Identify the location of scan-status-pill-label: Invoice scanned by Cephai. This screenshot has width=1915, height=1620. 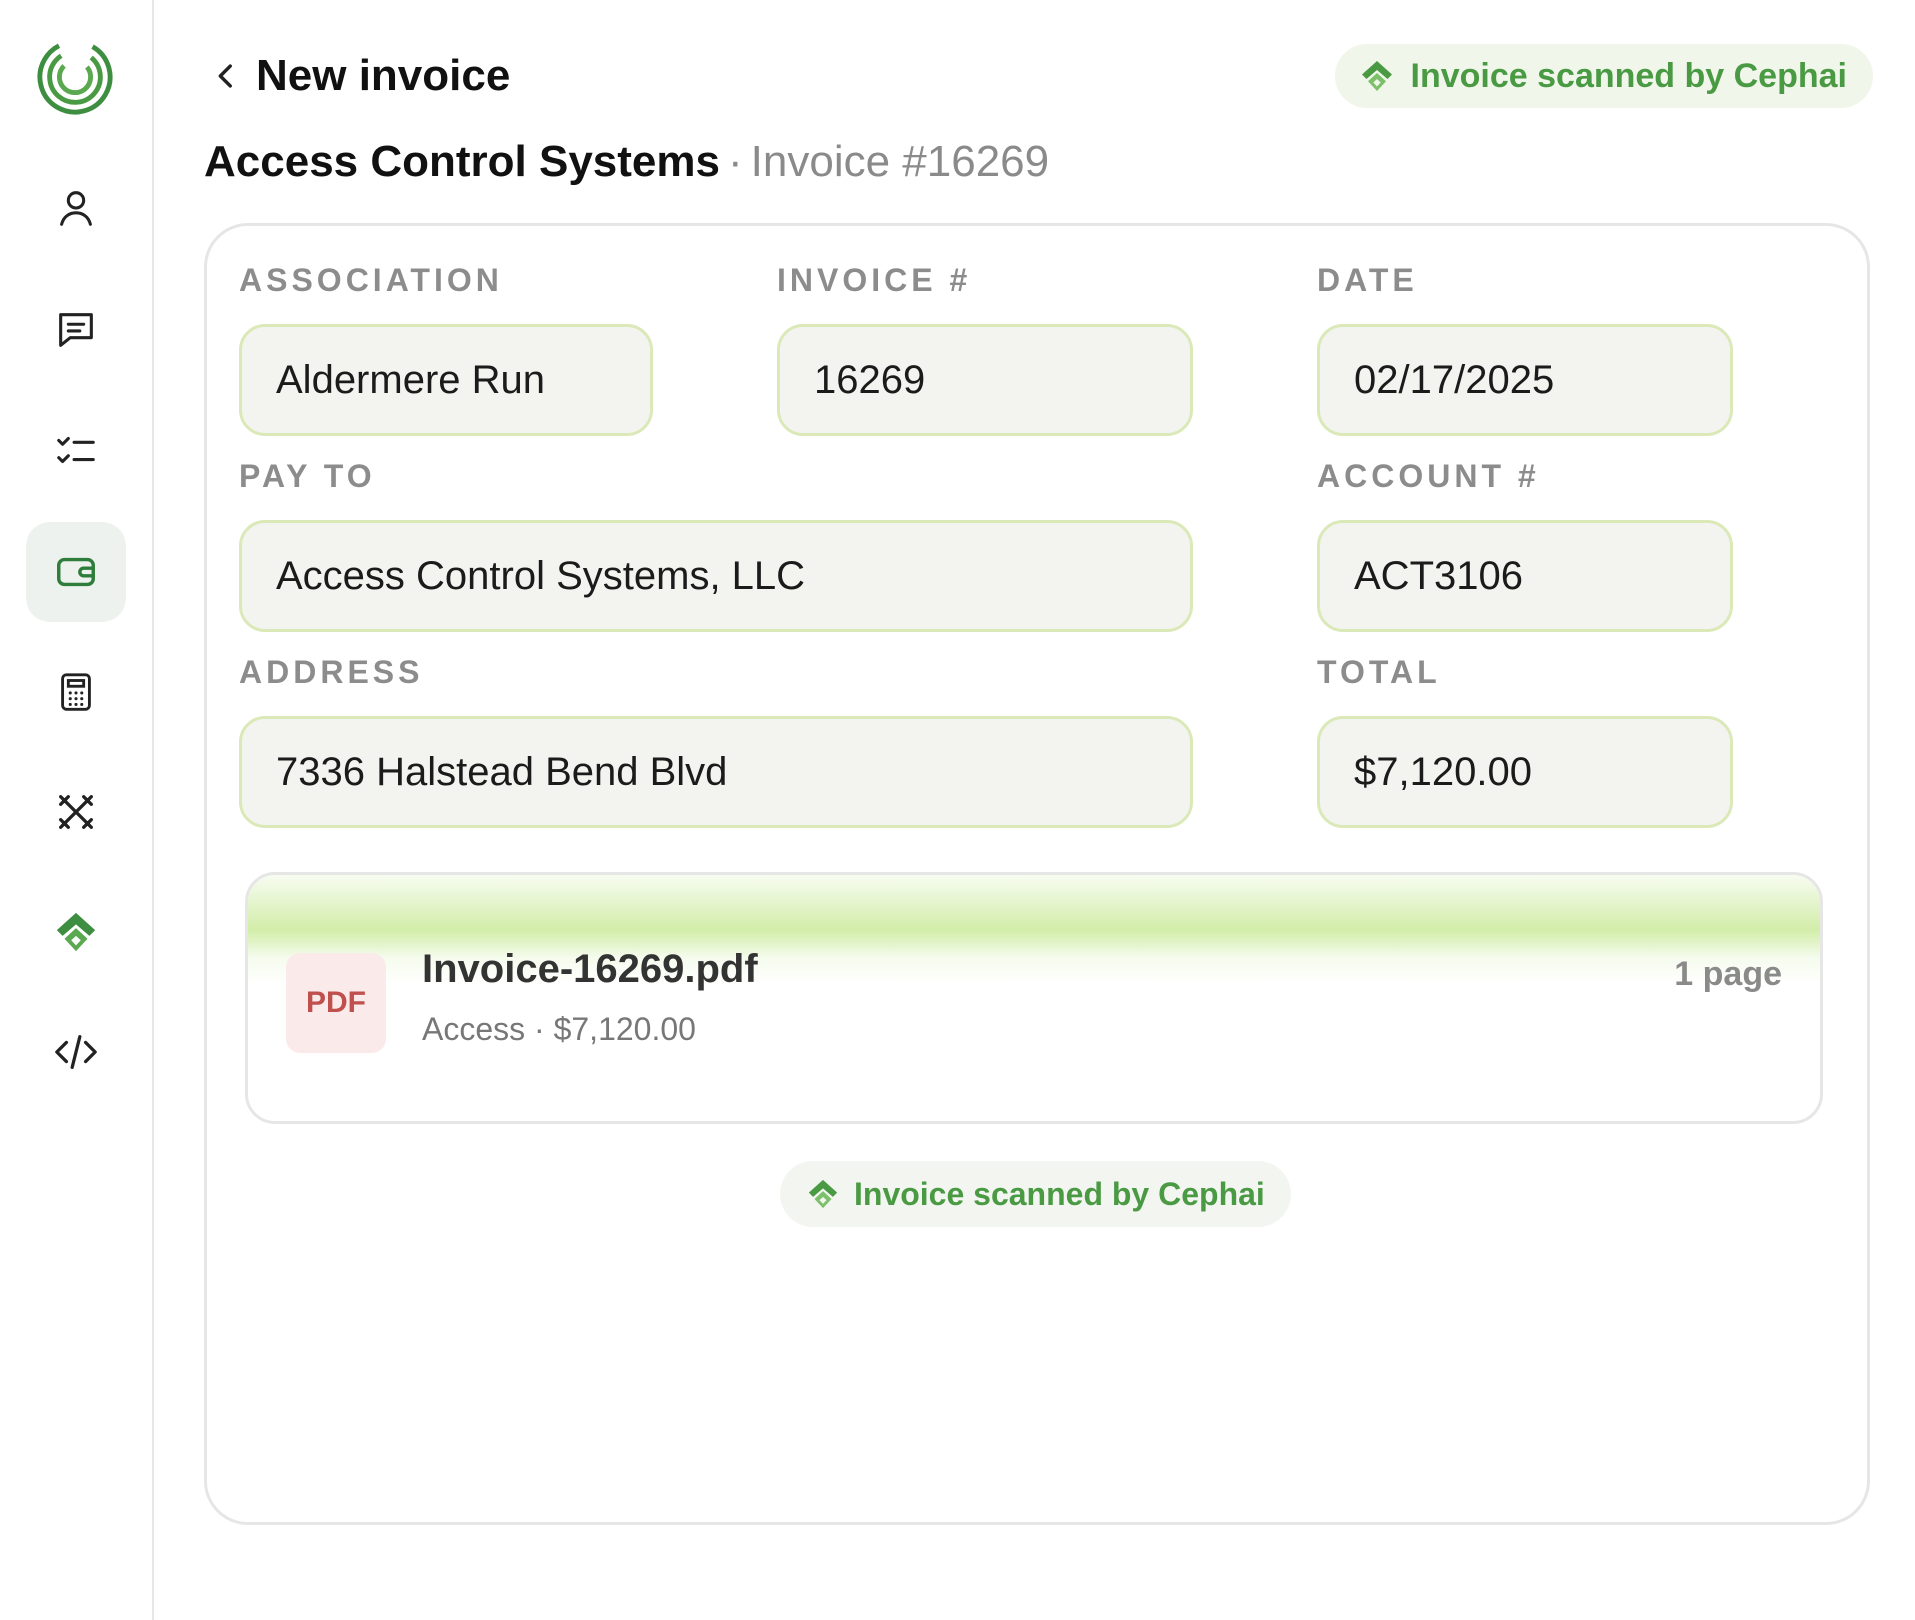
(1059, 1193).